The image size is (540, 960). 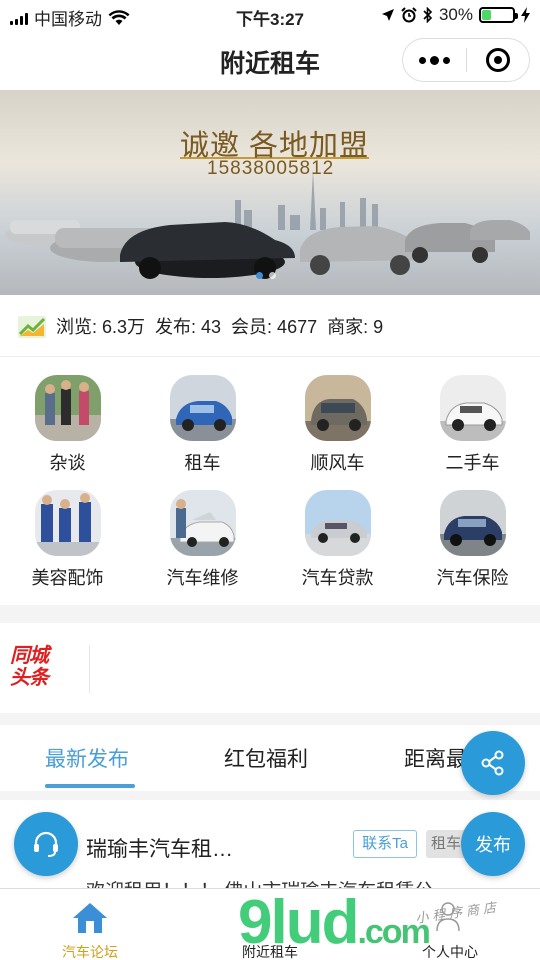 What do you see at coordinates (387, 15) in the screenshot?
I see `location-arrow-icon` at bounding box center [387, 15].